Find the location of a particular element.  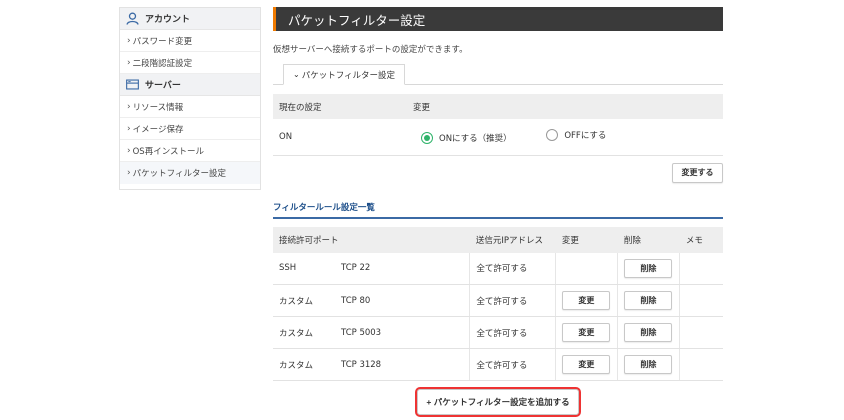

sidebar-item-password: › パスワード変更 is located at coordinates (190, 41).